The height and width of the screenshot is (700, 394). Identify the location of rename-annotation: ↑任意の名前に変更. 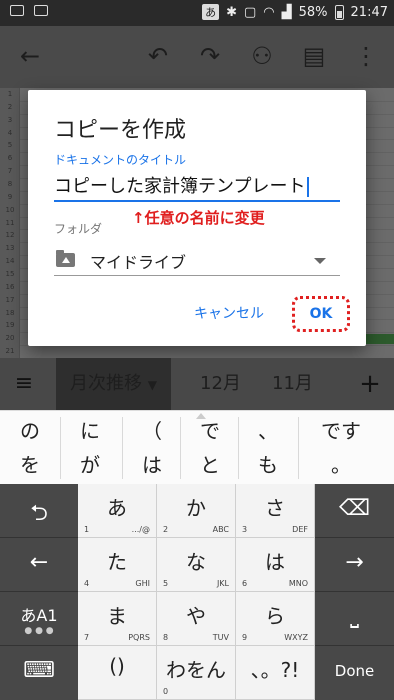
(198, 218).